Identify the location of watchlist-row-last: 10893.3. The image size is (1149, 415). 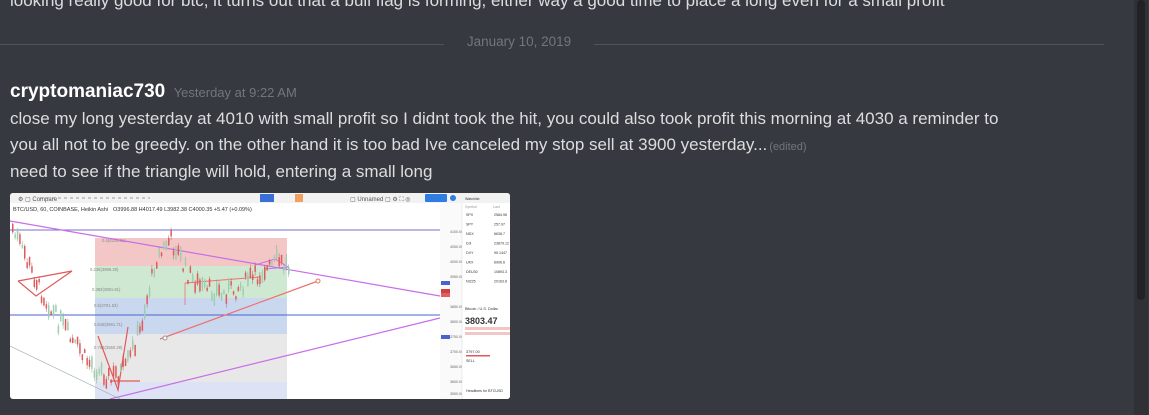
(500, 272).